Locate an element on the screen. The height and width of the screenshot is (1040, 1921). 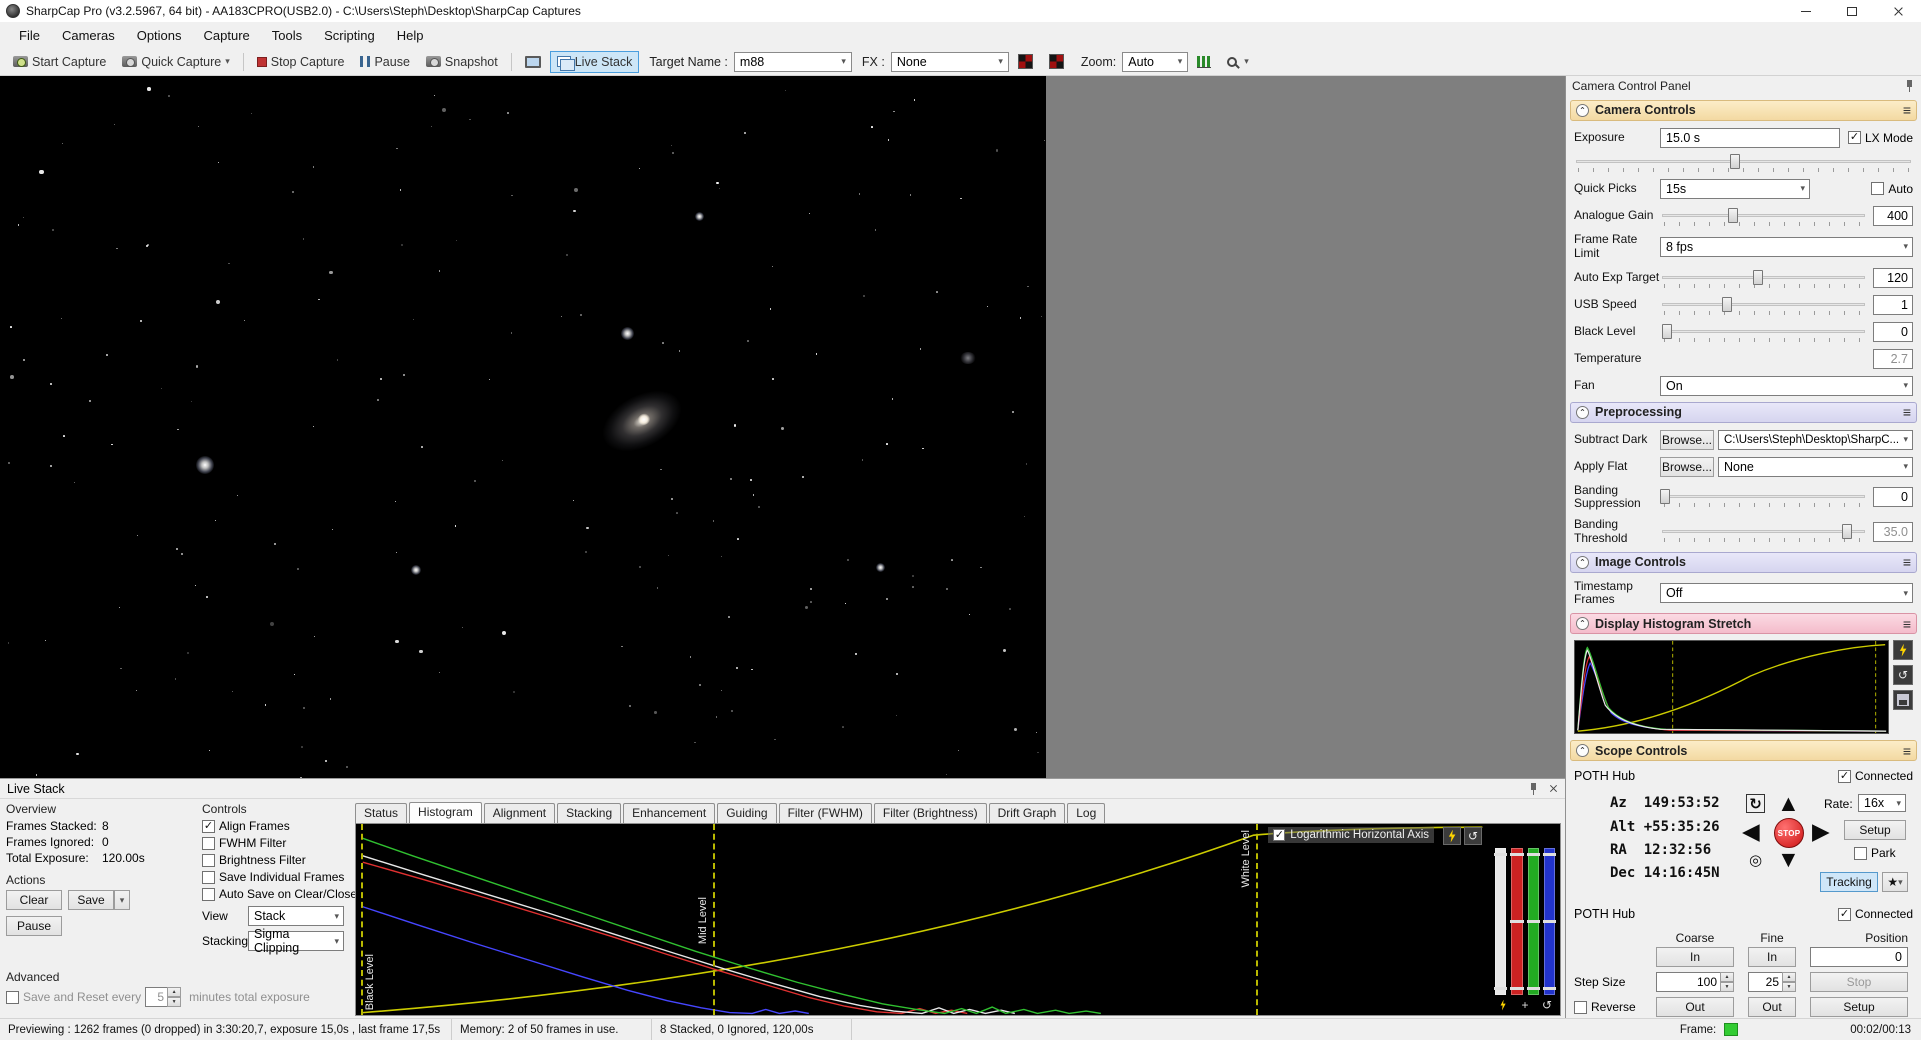
auto-stretch-mini-button is located at coordinates (1503, 1005).